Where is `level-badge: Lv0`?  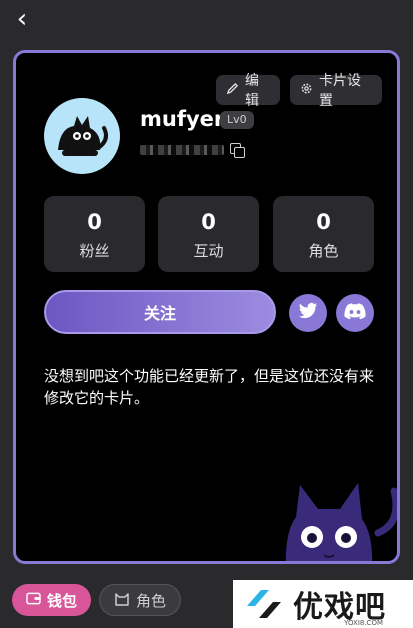 level-badge: Lv0 is located at coordinates (237, 120).